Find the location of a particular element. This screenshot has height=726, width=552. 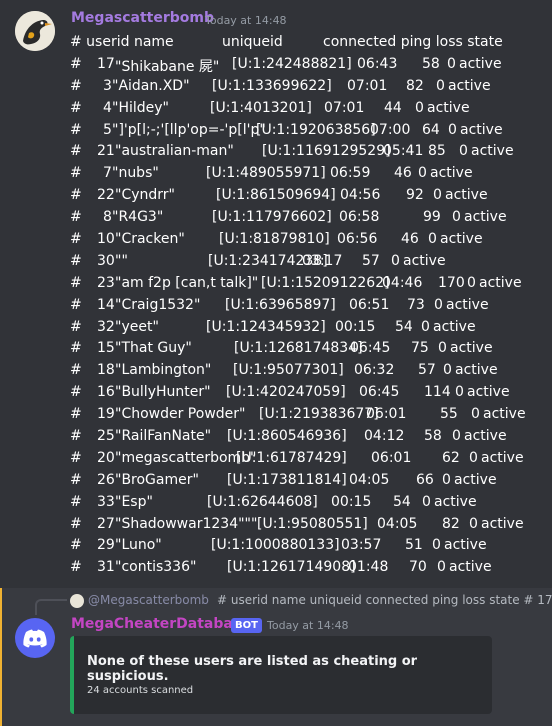

row-uniqueid: [U:1:95077301] is located at coordinates (288, 370).